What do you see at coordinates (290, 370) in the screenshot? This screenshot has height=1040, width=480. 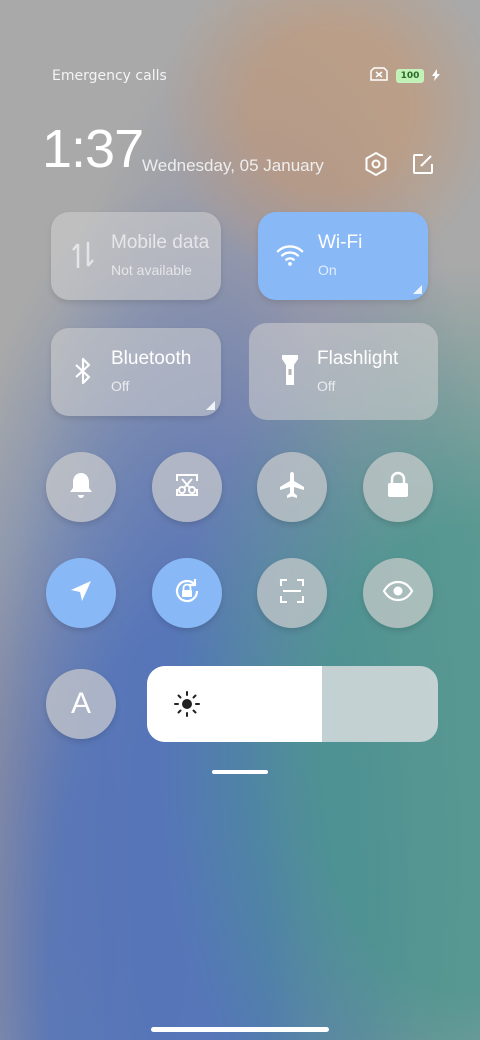 I see `flashlight-icon` at bounding box center [290, 370].